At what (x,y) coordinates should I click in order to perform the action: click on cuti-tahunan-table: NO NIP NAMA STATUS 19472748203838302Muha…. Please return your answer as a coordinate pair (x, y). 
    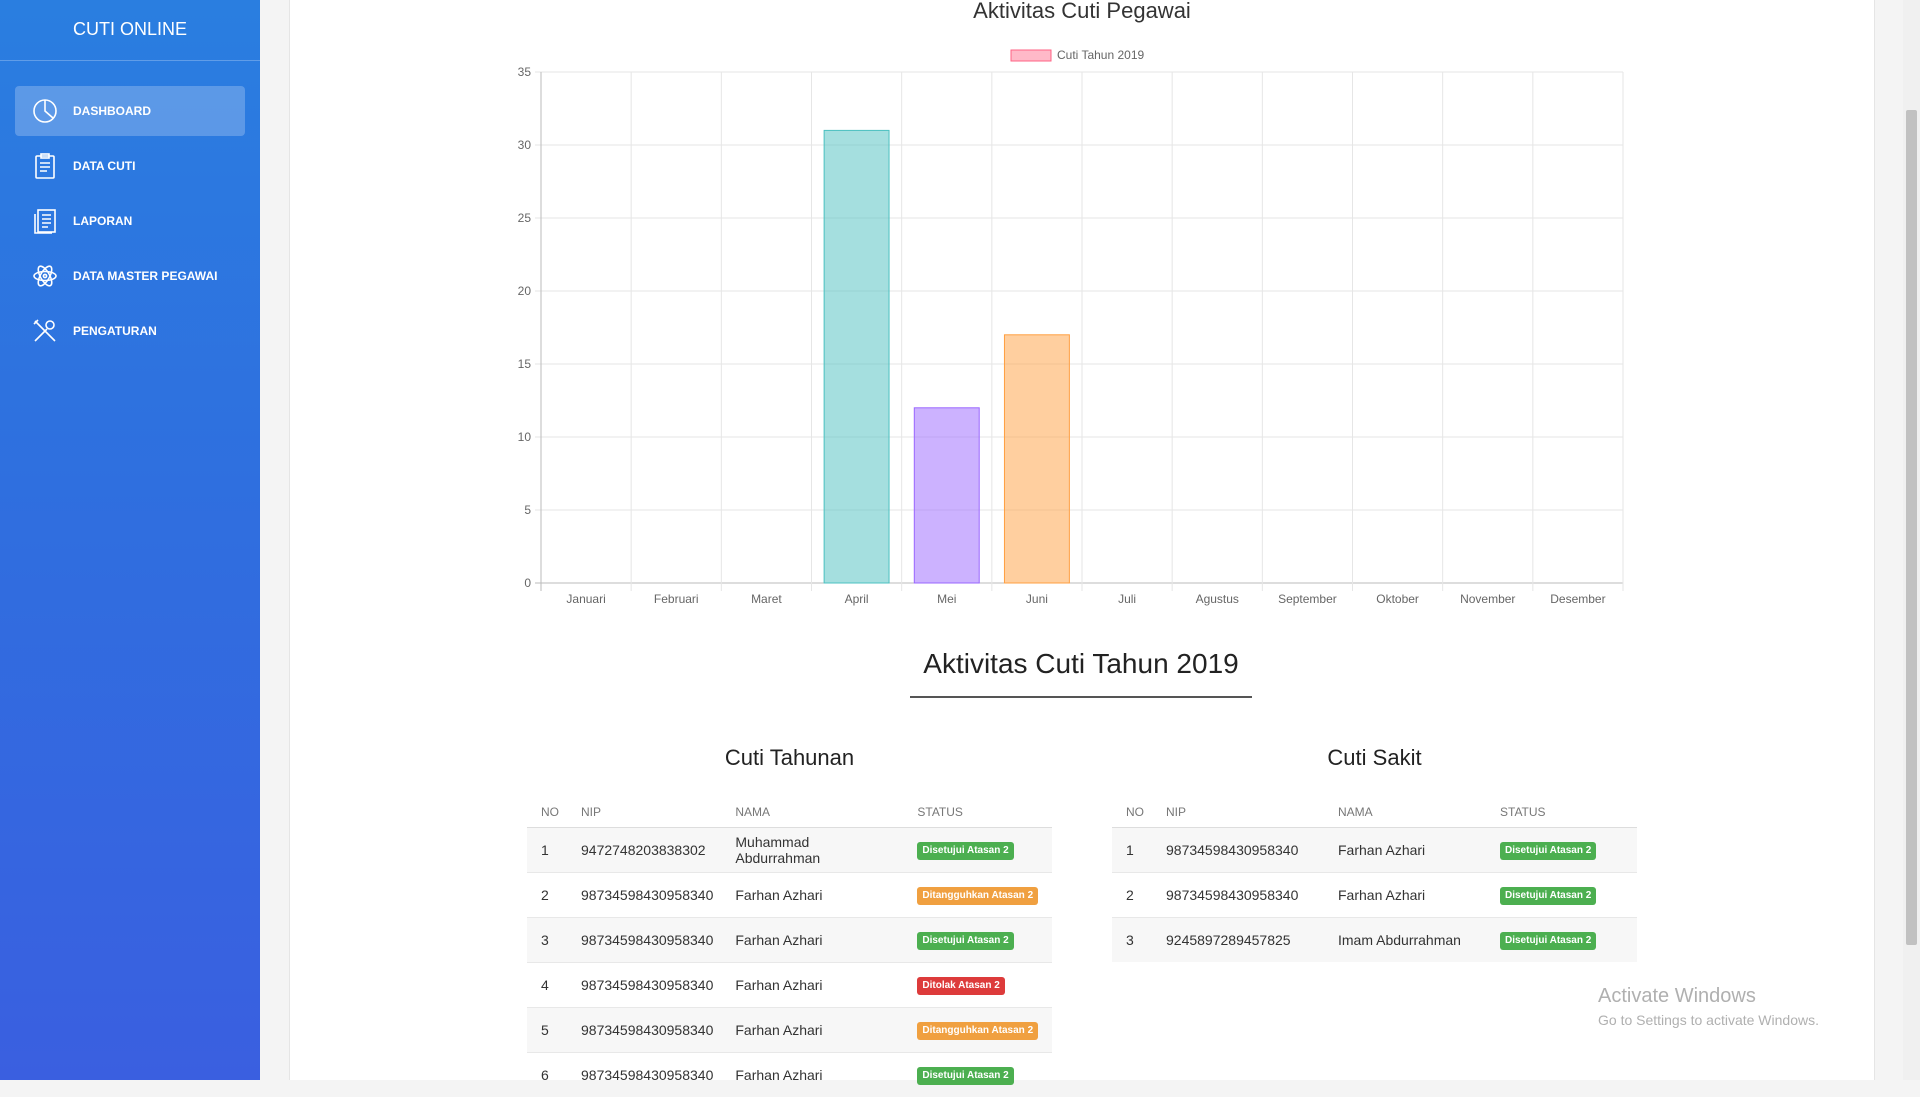
    Looking at the image, I should click on (789, 947).